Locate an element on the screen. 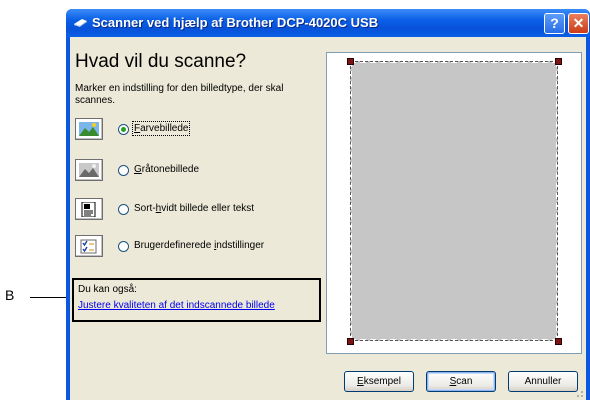 The width and height of the screenshot is (590, 400). scanner-icon is located at coordinates (80, 23).